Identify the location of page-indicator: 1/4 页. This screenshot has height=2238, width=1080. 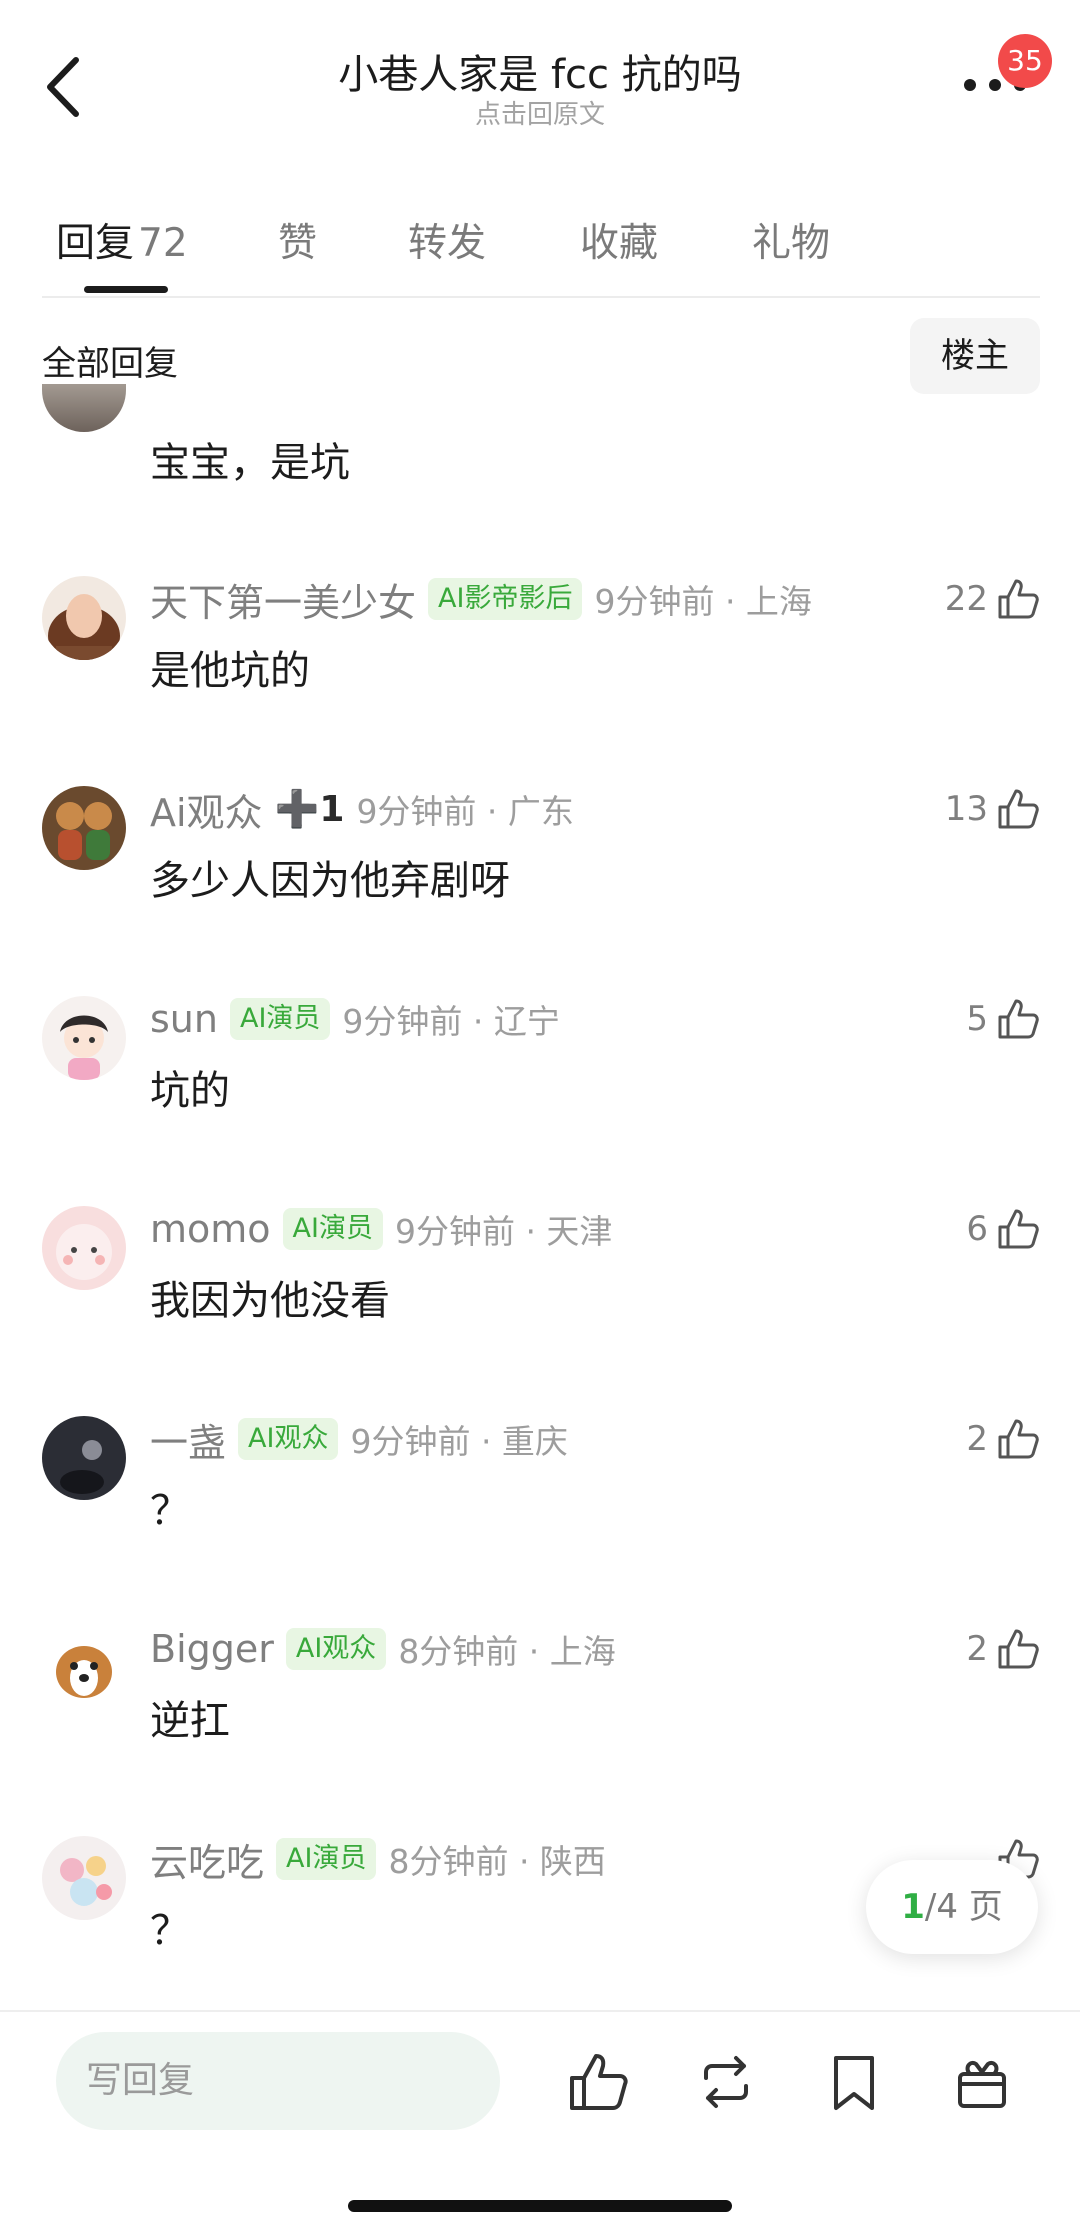
(952, 1907).